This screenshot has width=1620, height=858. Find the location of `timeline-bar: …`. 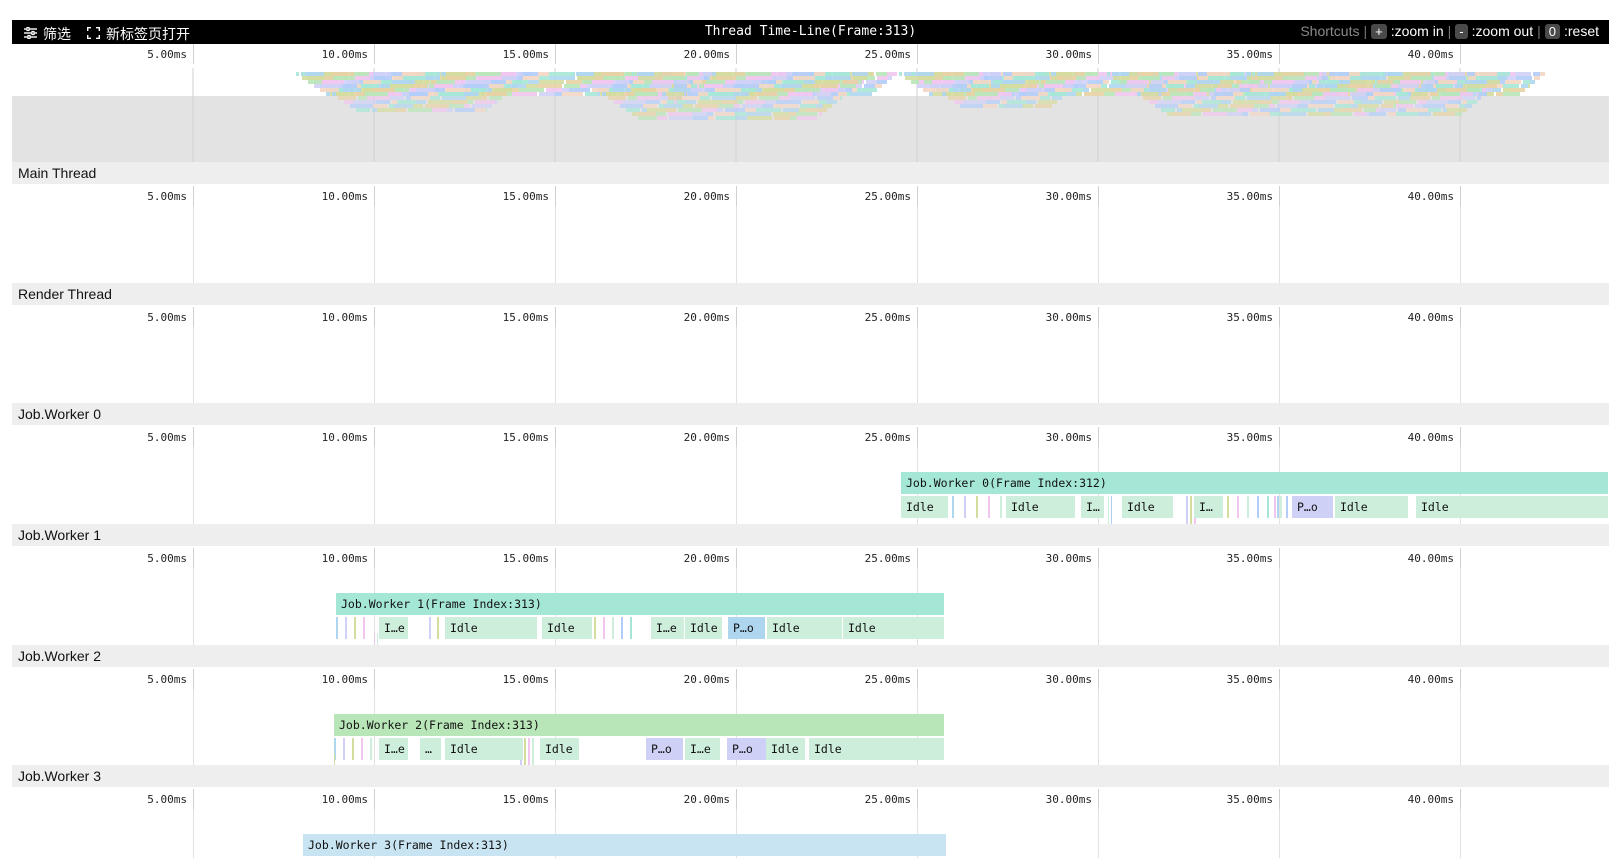

timeline-bar: … is located at coordinates (431, 749).